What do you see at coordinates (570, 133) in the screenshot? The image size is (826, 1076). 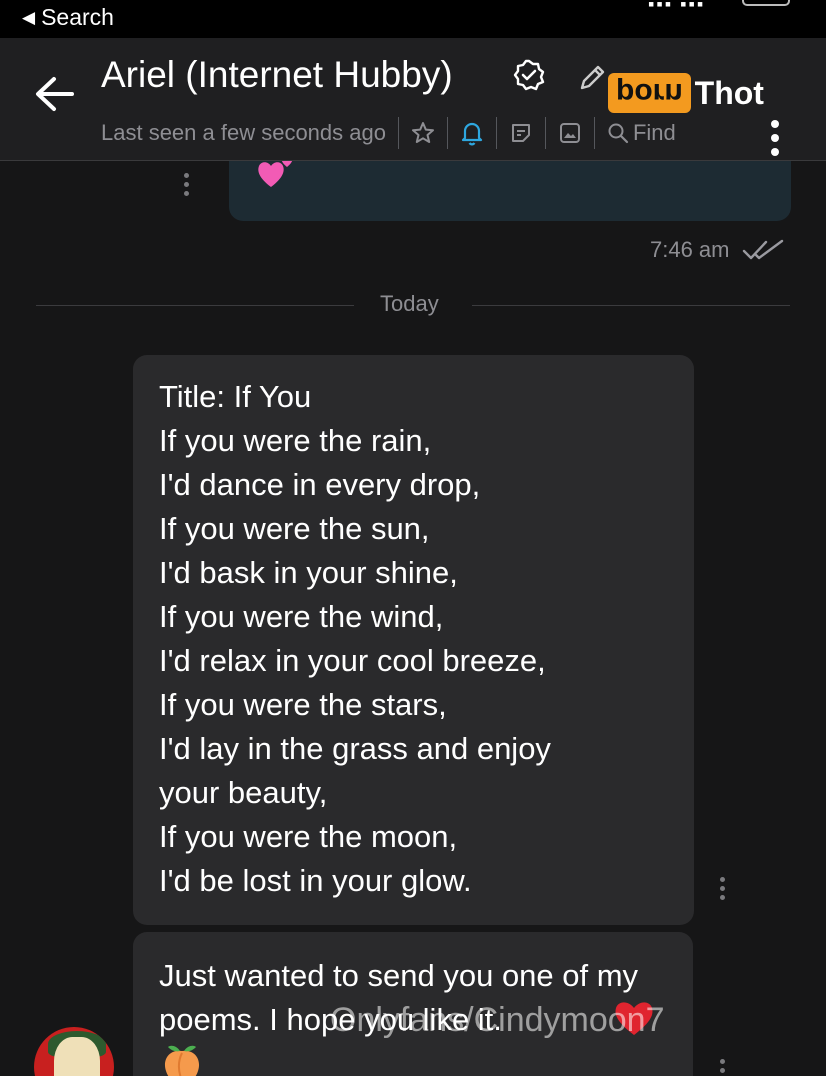 I see `image-icon` at bounding box center [570, 133].